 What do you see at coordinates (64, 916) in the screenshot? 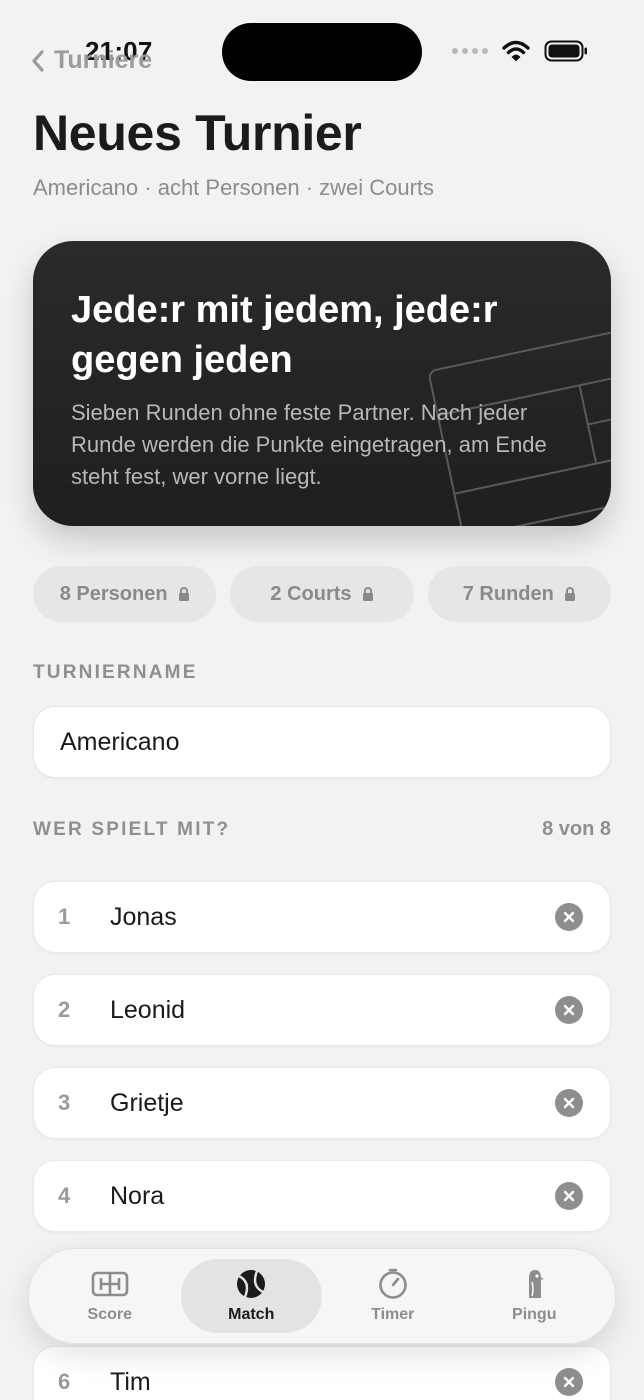
I see `player-number: 1` at bounding box center [64, 916].